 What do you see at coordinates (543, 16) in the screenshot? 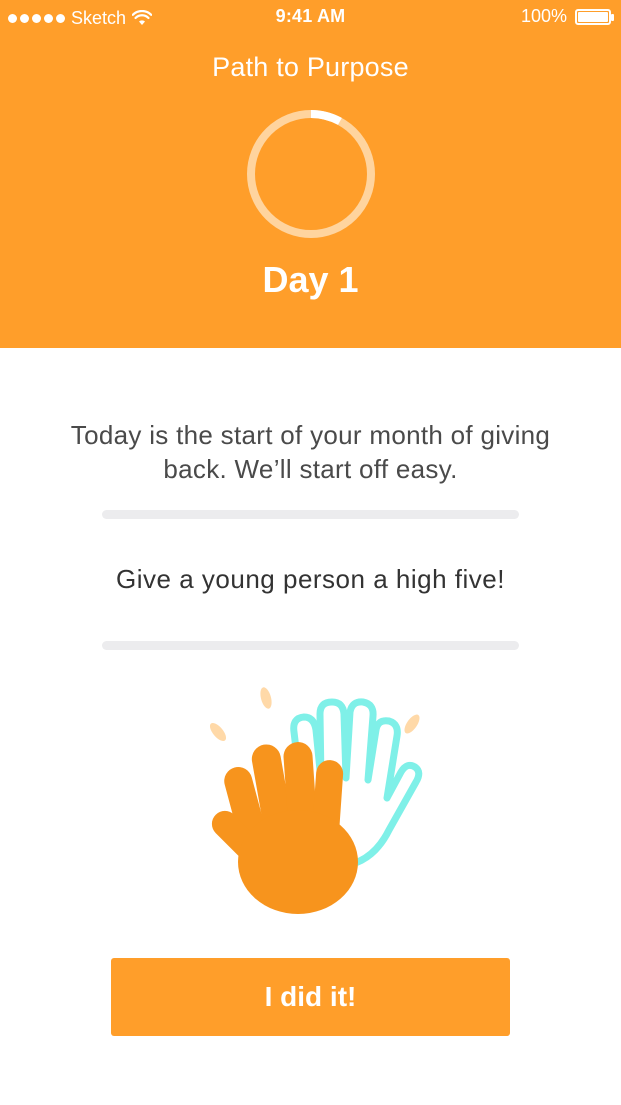
I see `battery-percent: 100%` at bounding box center [543, 16].